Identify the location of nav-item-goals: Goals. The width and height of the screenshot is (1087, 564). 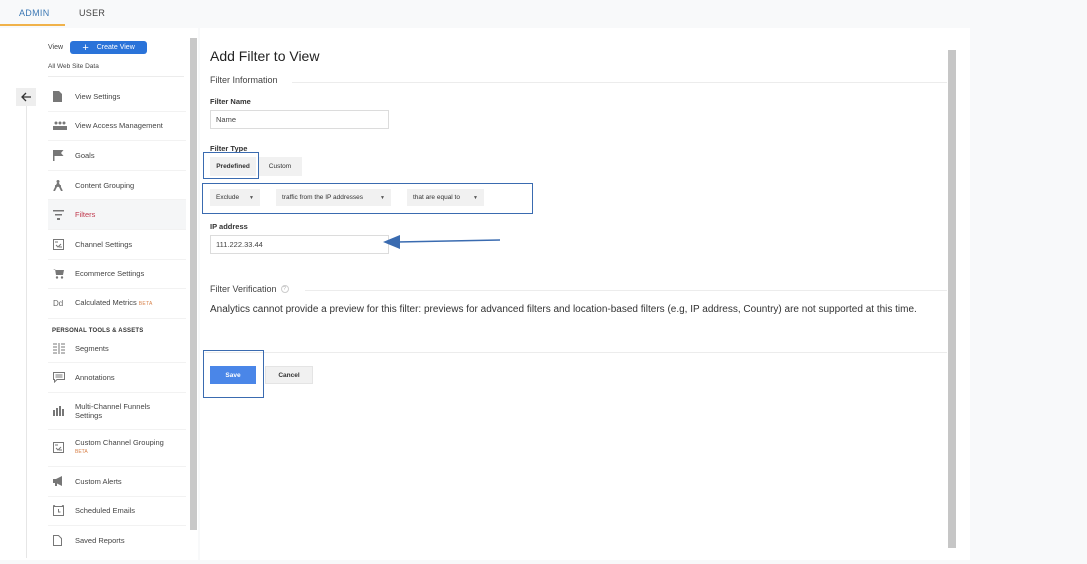
(117, 156).